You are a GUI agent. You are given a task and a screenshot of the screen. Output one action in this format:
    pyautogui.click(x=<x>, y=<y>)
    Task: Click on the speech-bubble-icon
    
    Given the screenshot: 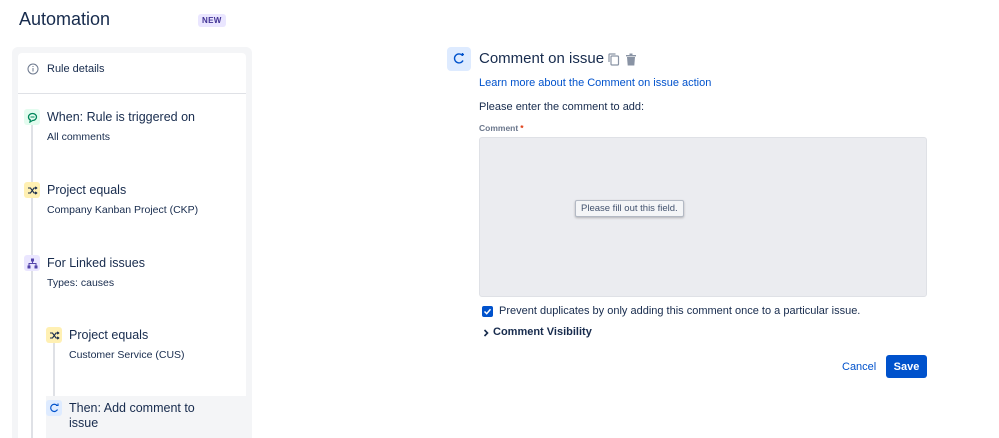 What is the action you would take?
    pyautogui.click(x=32, y=117)
    